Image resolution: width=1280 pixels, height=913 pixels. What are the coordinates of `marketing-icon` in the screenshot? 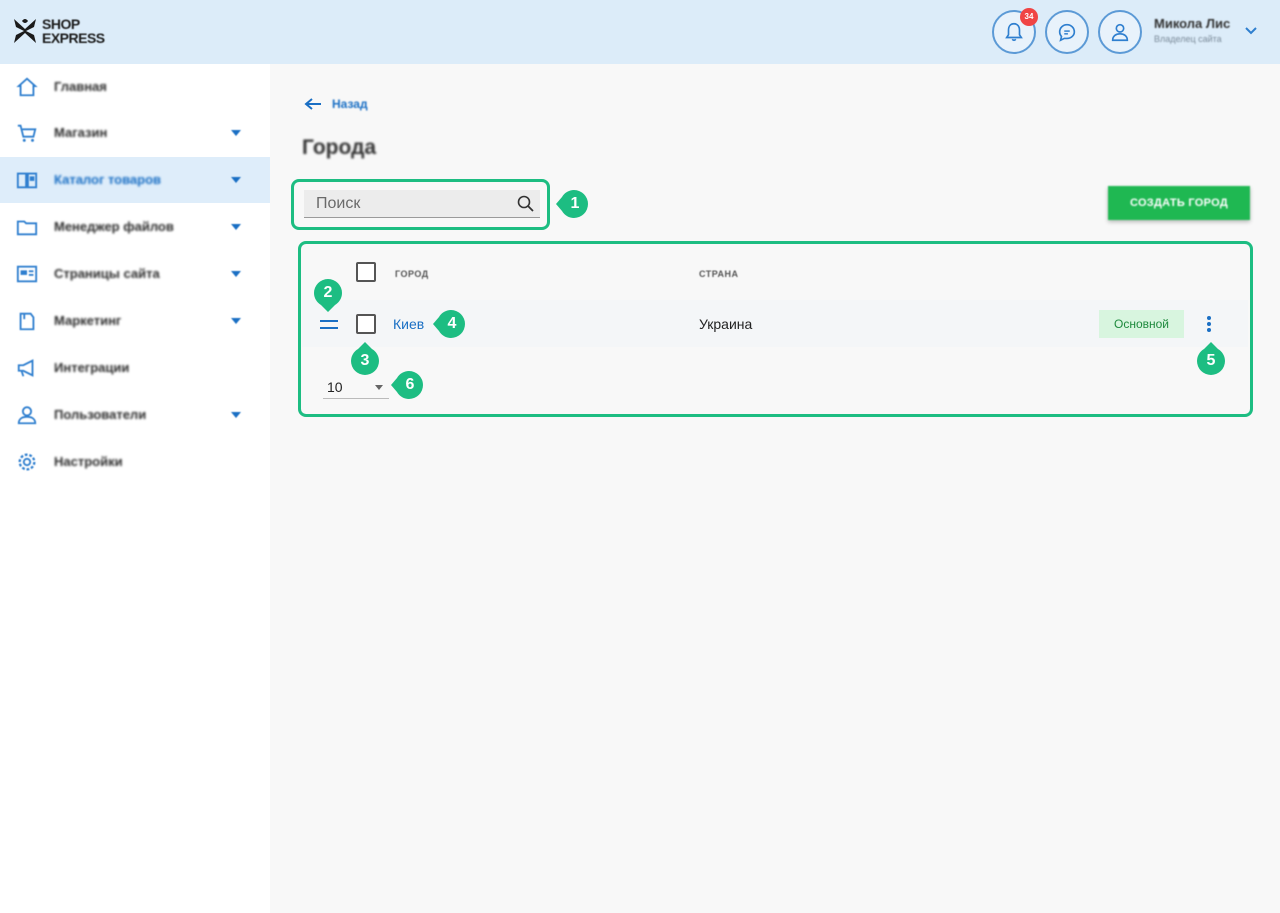 It's located at (27, 321).